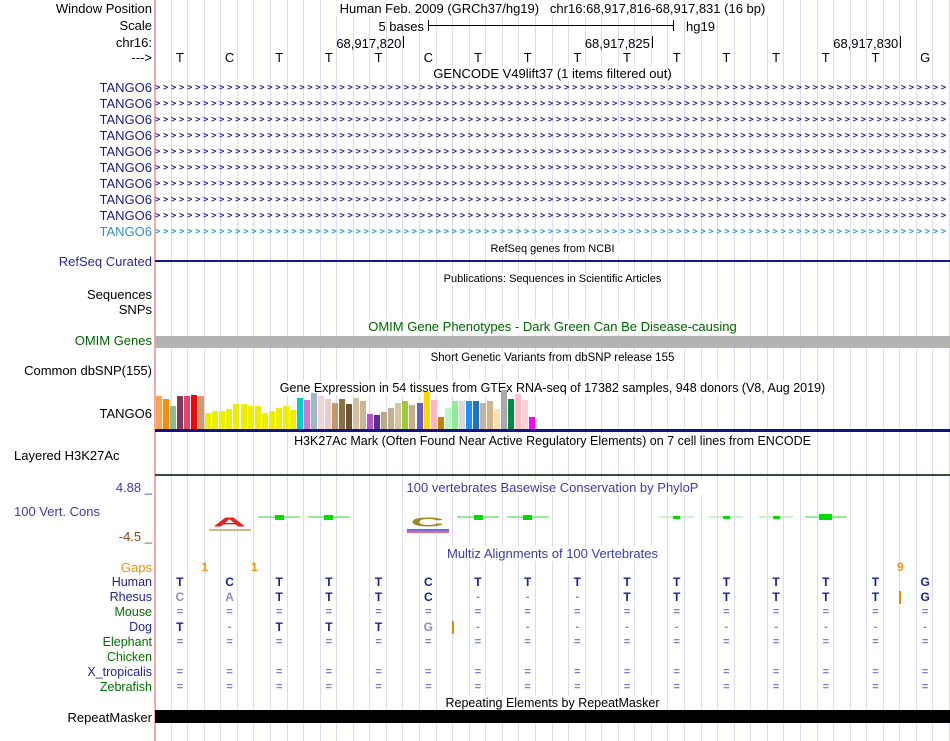 This screenshot has width=950, height=741. What do you see at coordinates (76, 672) in the screenshot?
I see `species-label-x_tropicalis: X_tropicalis` at bounding box center [76, 672].